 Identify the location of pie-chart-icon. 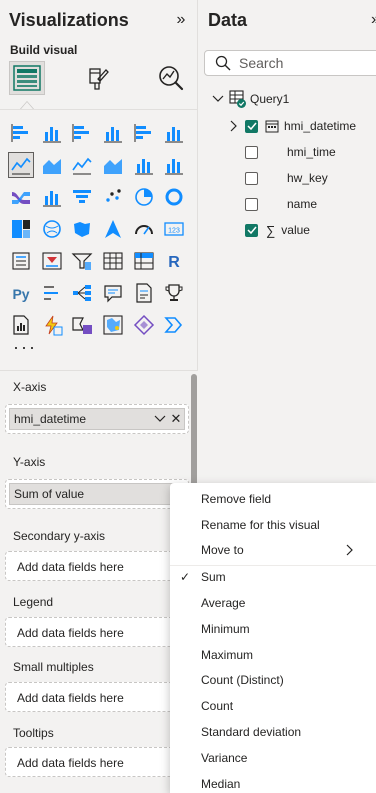
(144, 197).